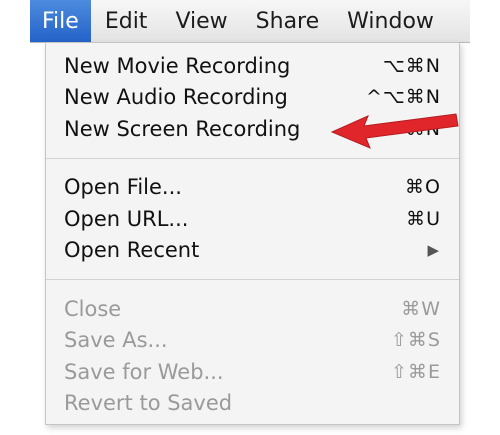 Image resolution: width=500 pixels, height=435 pixels. What do you see at coordinates (252, 404) in the screenshot?
I see `menu-item-revert-to-saved: Revert to Saved` at bounding box center [252, 404].